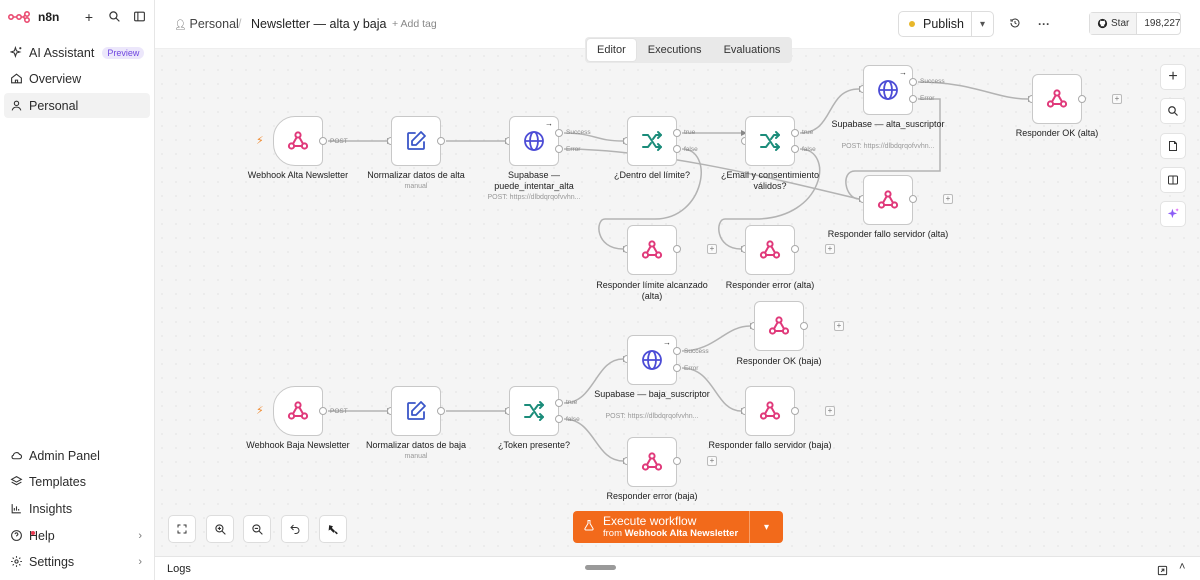  I want to click on node-webhook-baja, so click(298, 411).